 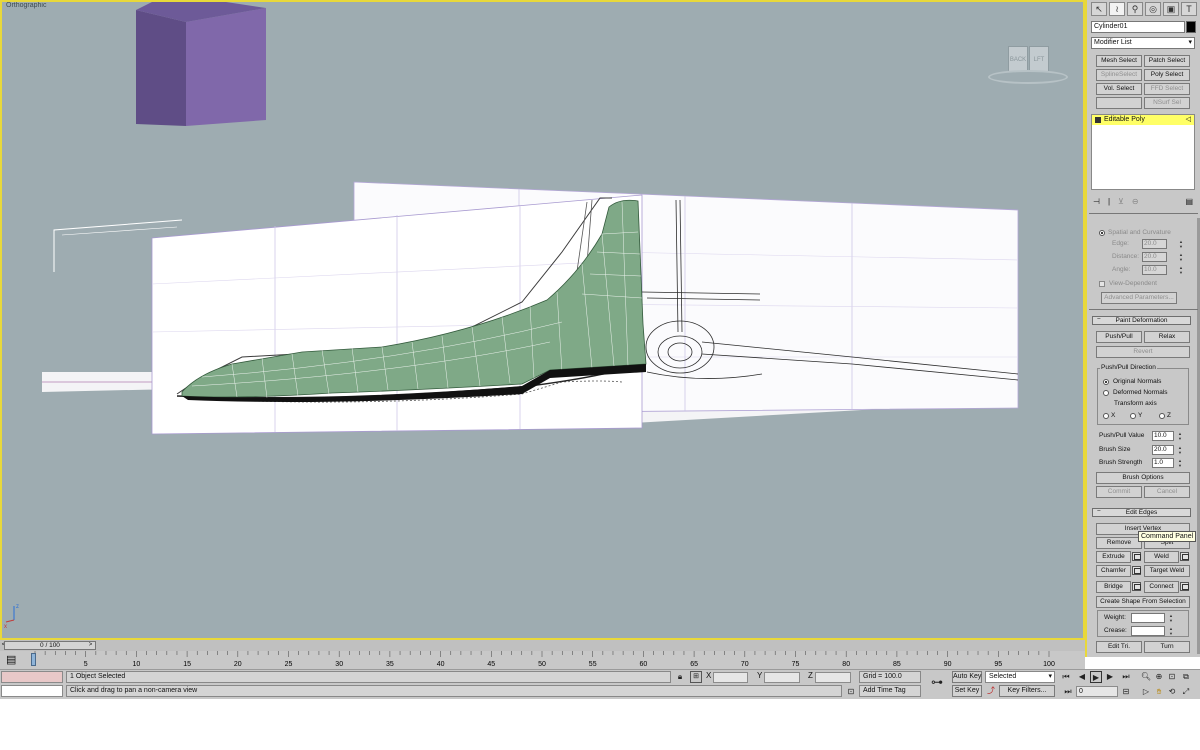 I want to click on weld-settings-icon, so click(x=1184, y=556).